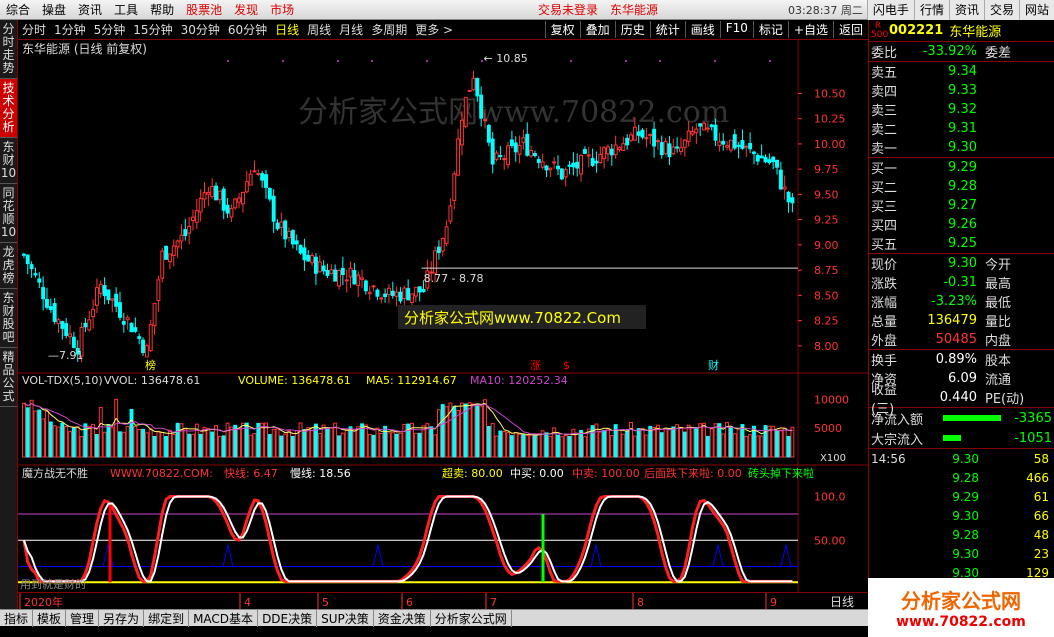 Image resolution: width=1054 pixels, height=637 pixels. I want to click on login-status: 交易未登录, so click(568, 9).